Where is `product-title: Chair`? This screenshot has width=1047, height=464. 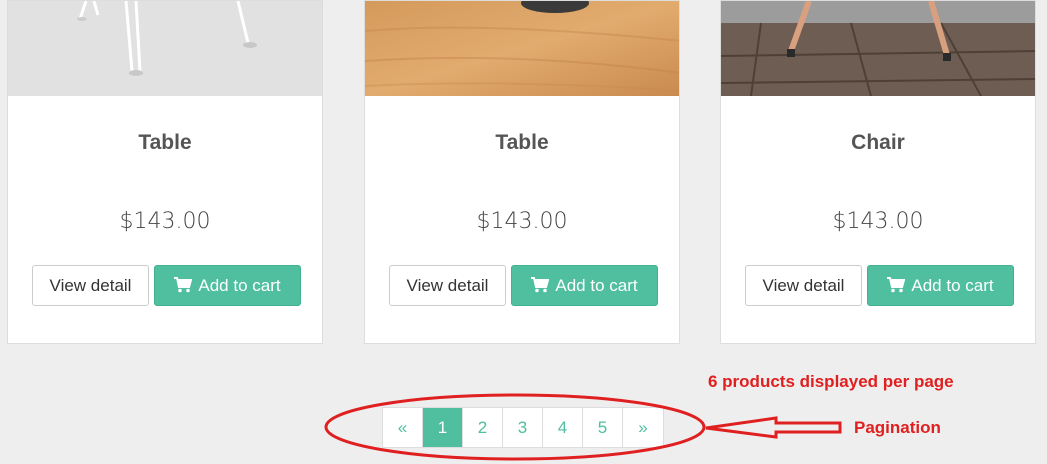
product-title: Chair is located at coordinates (878, 143).